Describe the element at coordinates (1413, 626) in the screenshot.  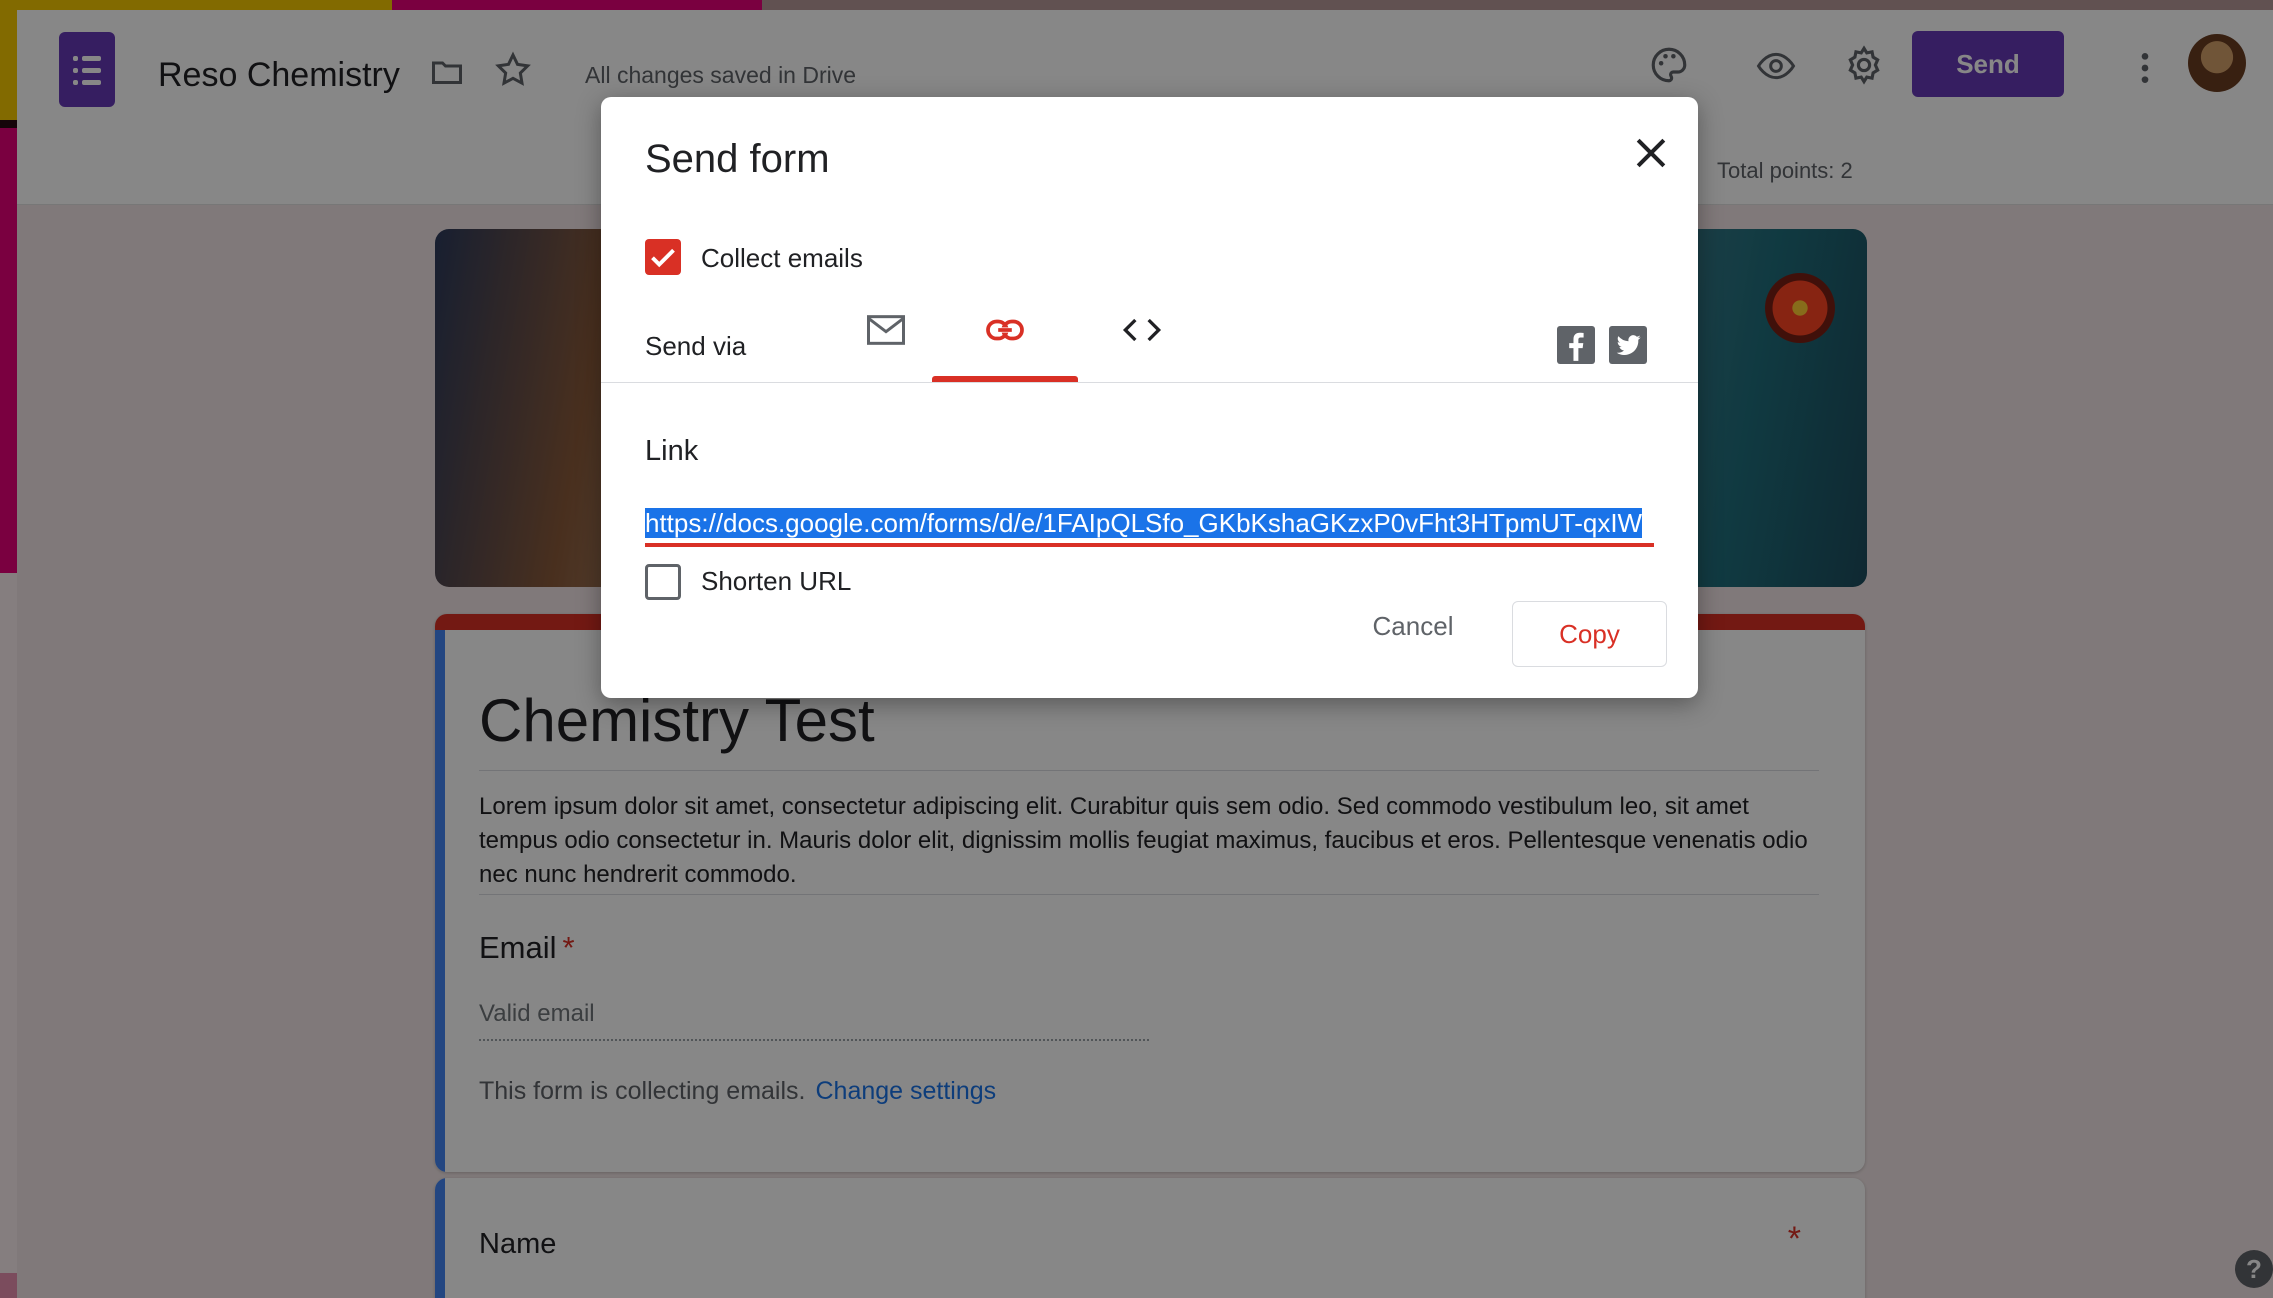
I see `cancel-button: Cancel` at that location.